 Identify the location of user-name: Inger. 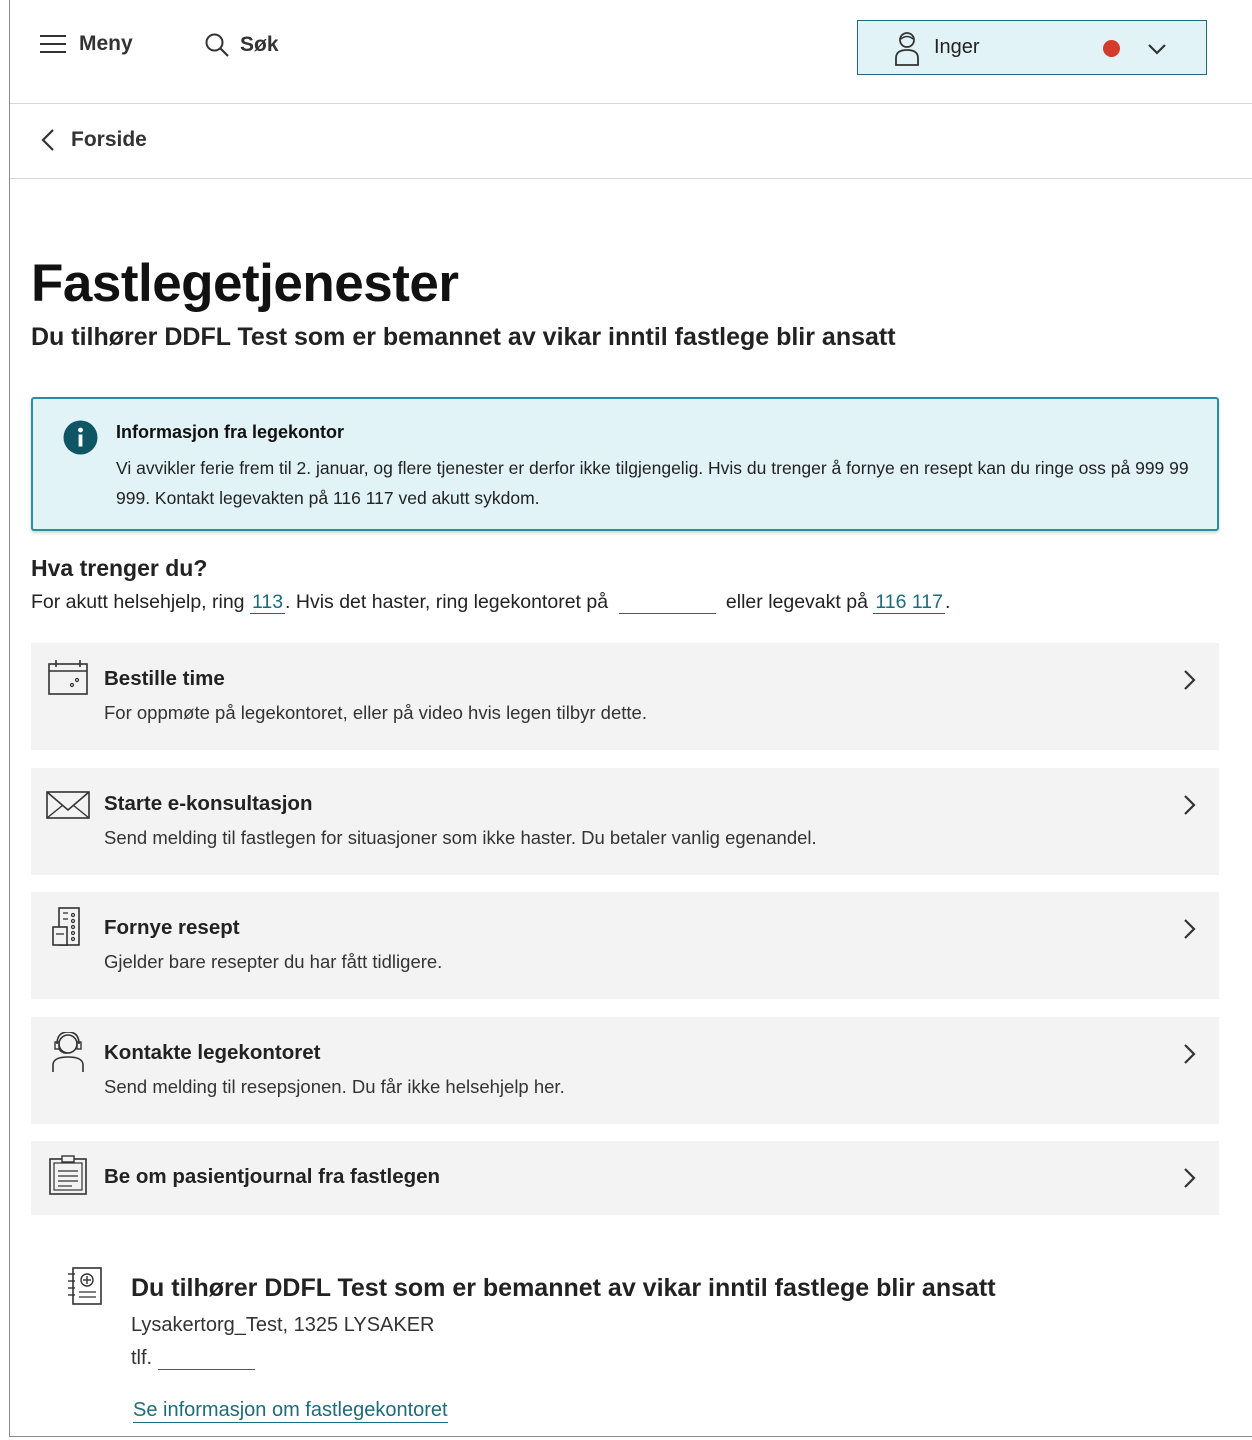
(957, 47).